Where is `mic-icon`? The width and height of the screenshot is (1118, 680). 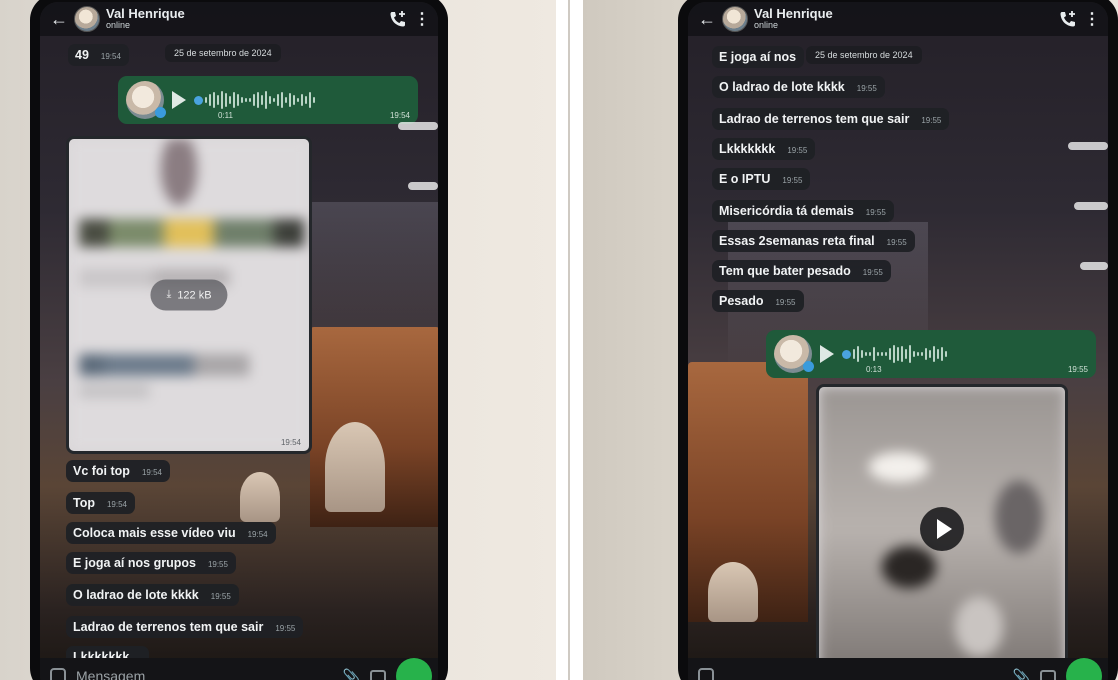 mic-icon is located at coordinates (160, 112).